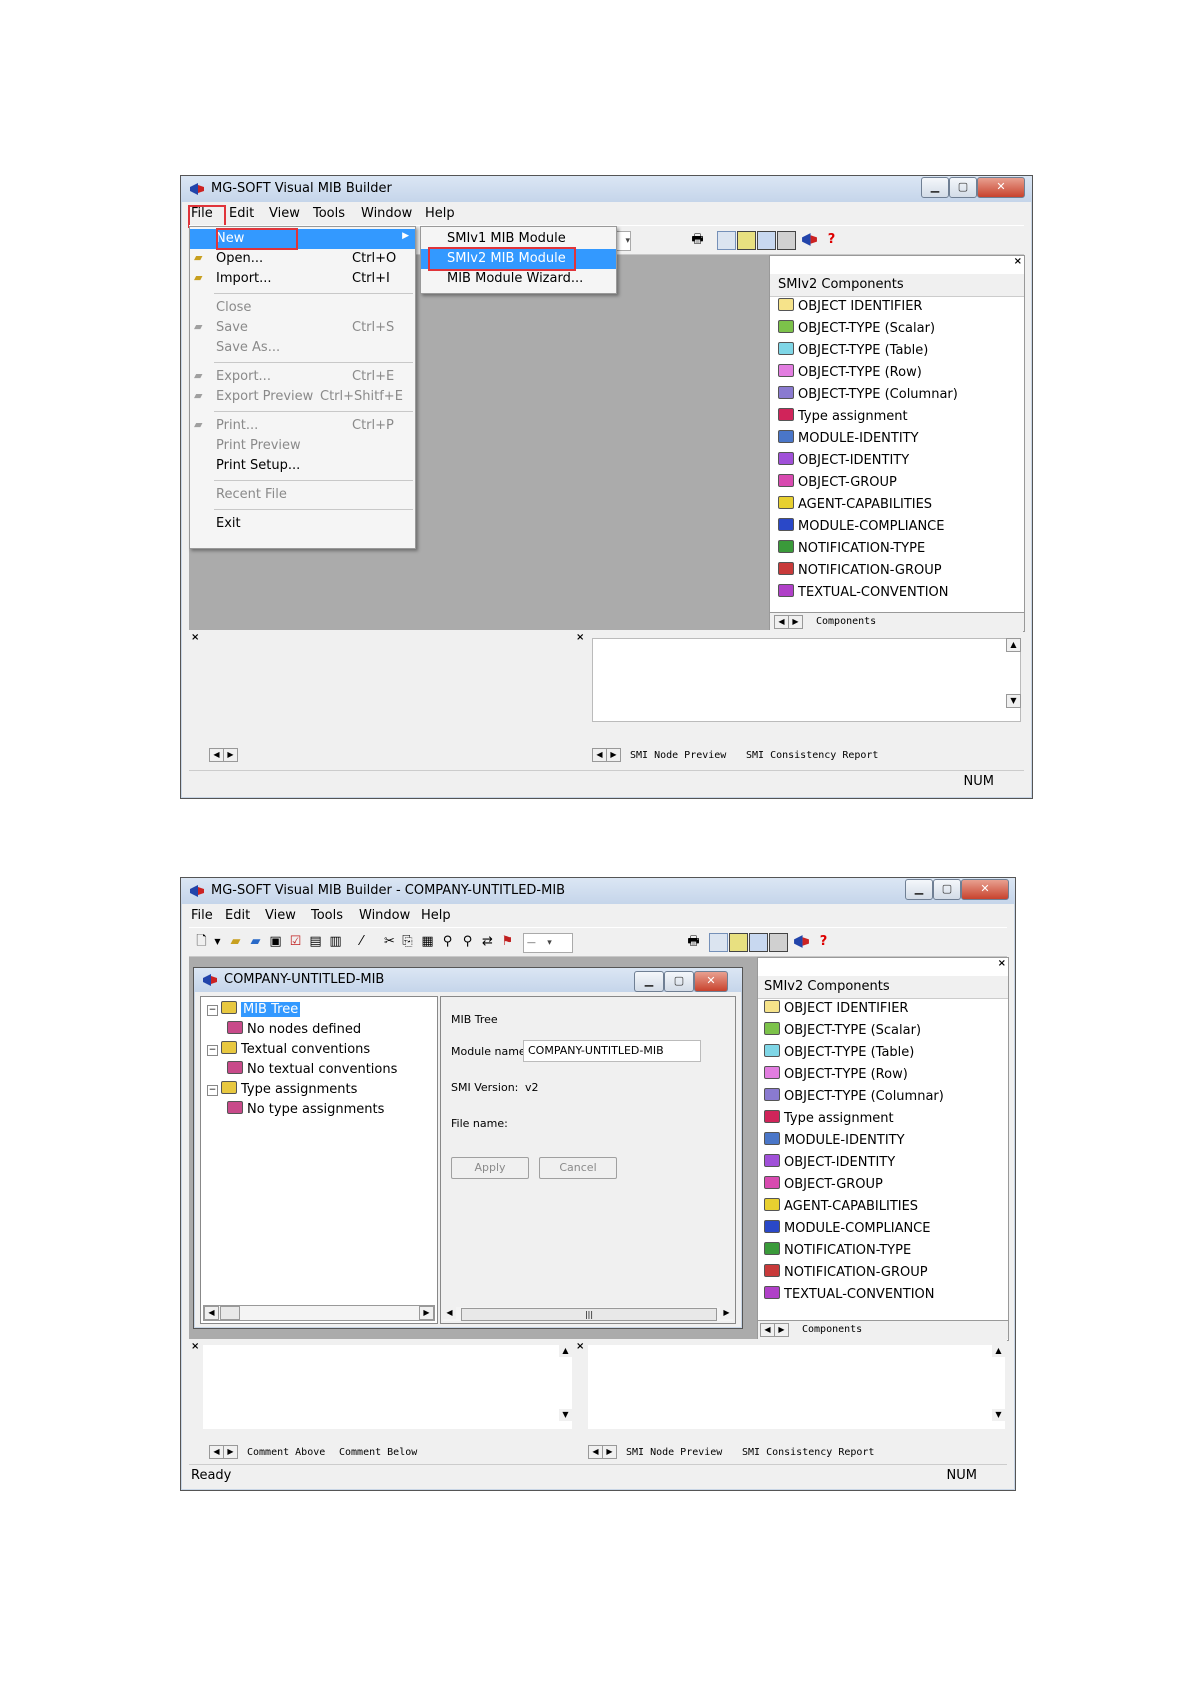  Describe the element at coordinates (302, 259) in the screenshot. I see `file-menu-item: ▰ Open... Ctrl+O` at that location.